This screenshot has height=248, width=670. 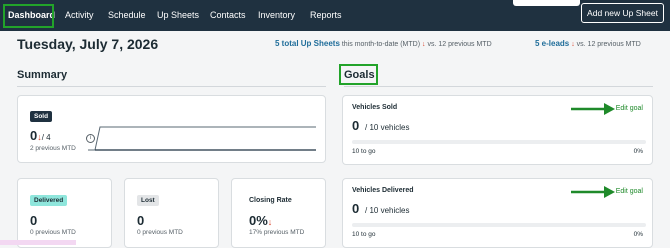 What do you see at coordinates (622, 13) in the screenshot?
I see `add-up-sheet-button: Add new Up Sheet` at bounding box center [622, 13].